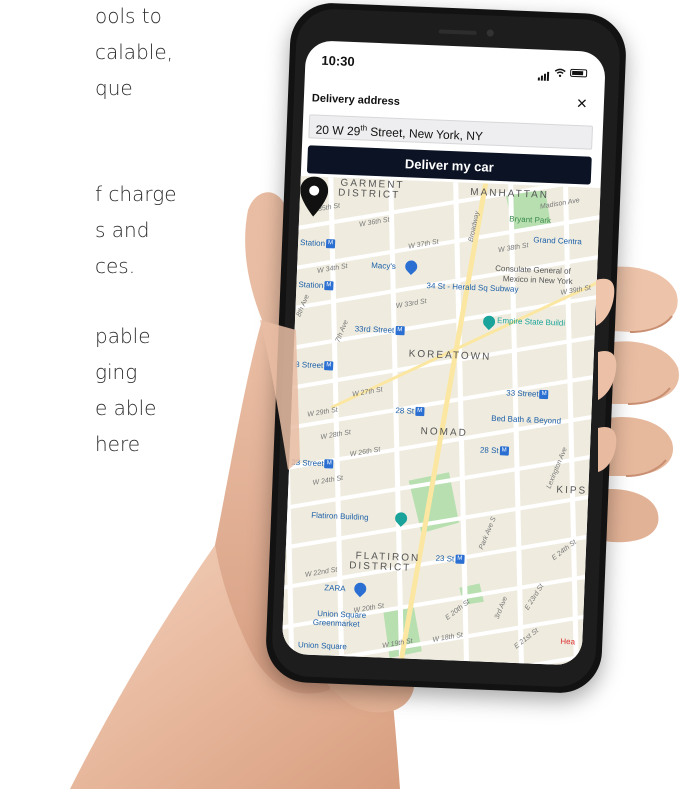 The image size is (682, 789). What do you see at coordinates (450, 559) in the screenshot?
I see `place-label: 23 St M` at bounding box center [450, 559].